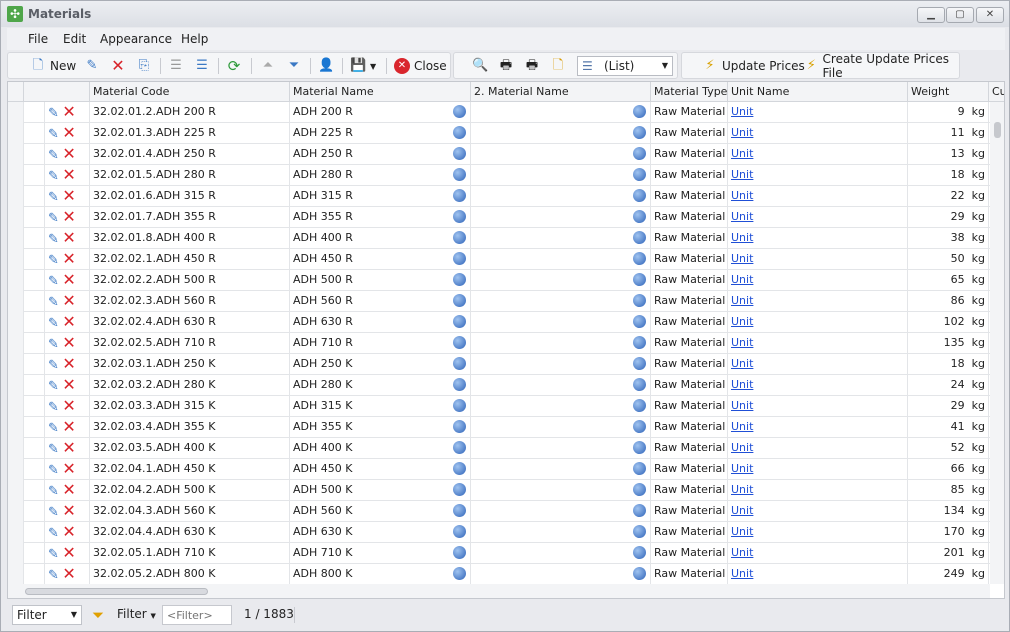 This screenshot has width=1010, height=632. I want to click on column-header: Cu, so click(996, 92).